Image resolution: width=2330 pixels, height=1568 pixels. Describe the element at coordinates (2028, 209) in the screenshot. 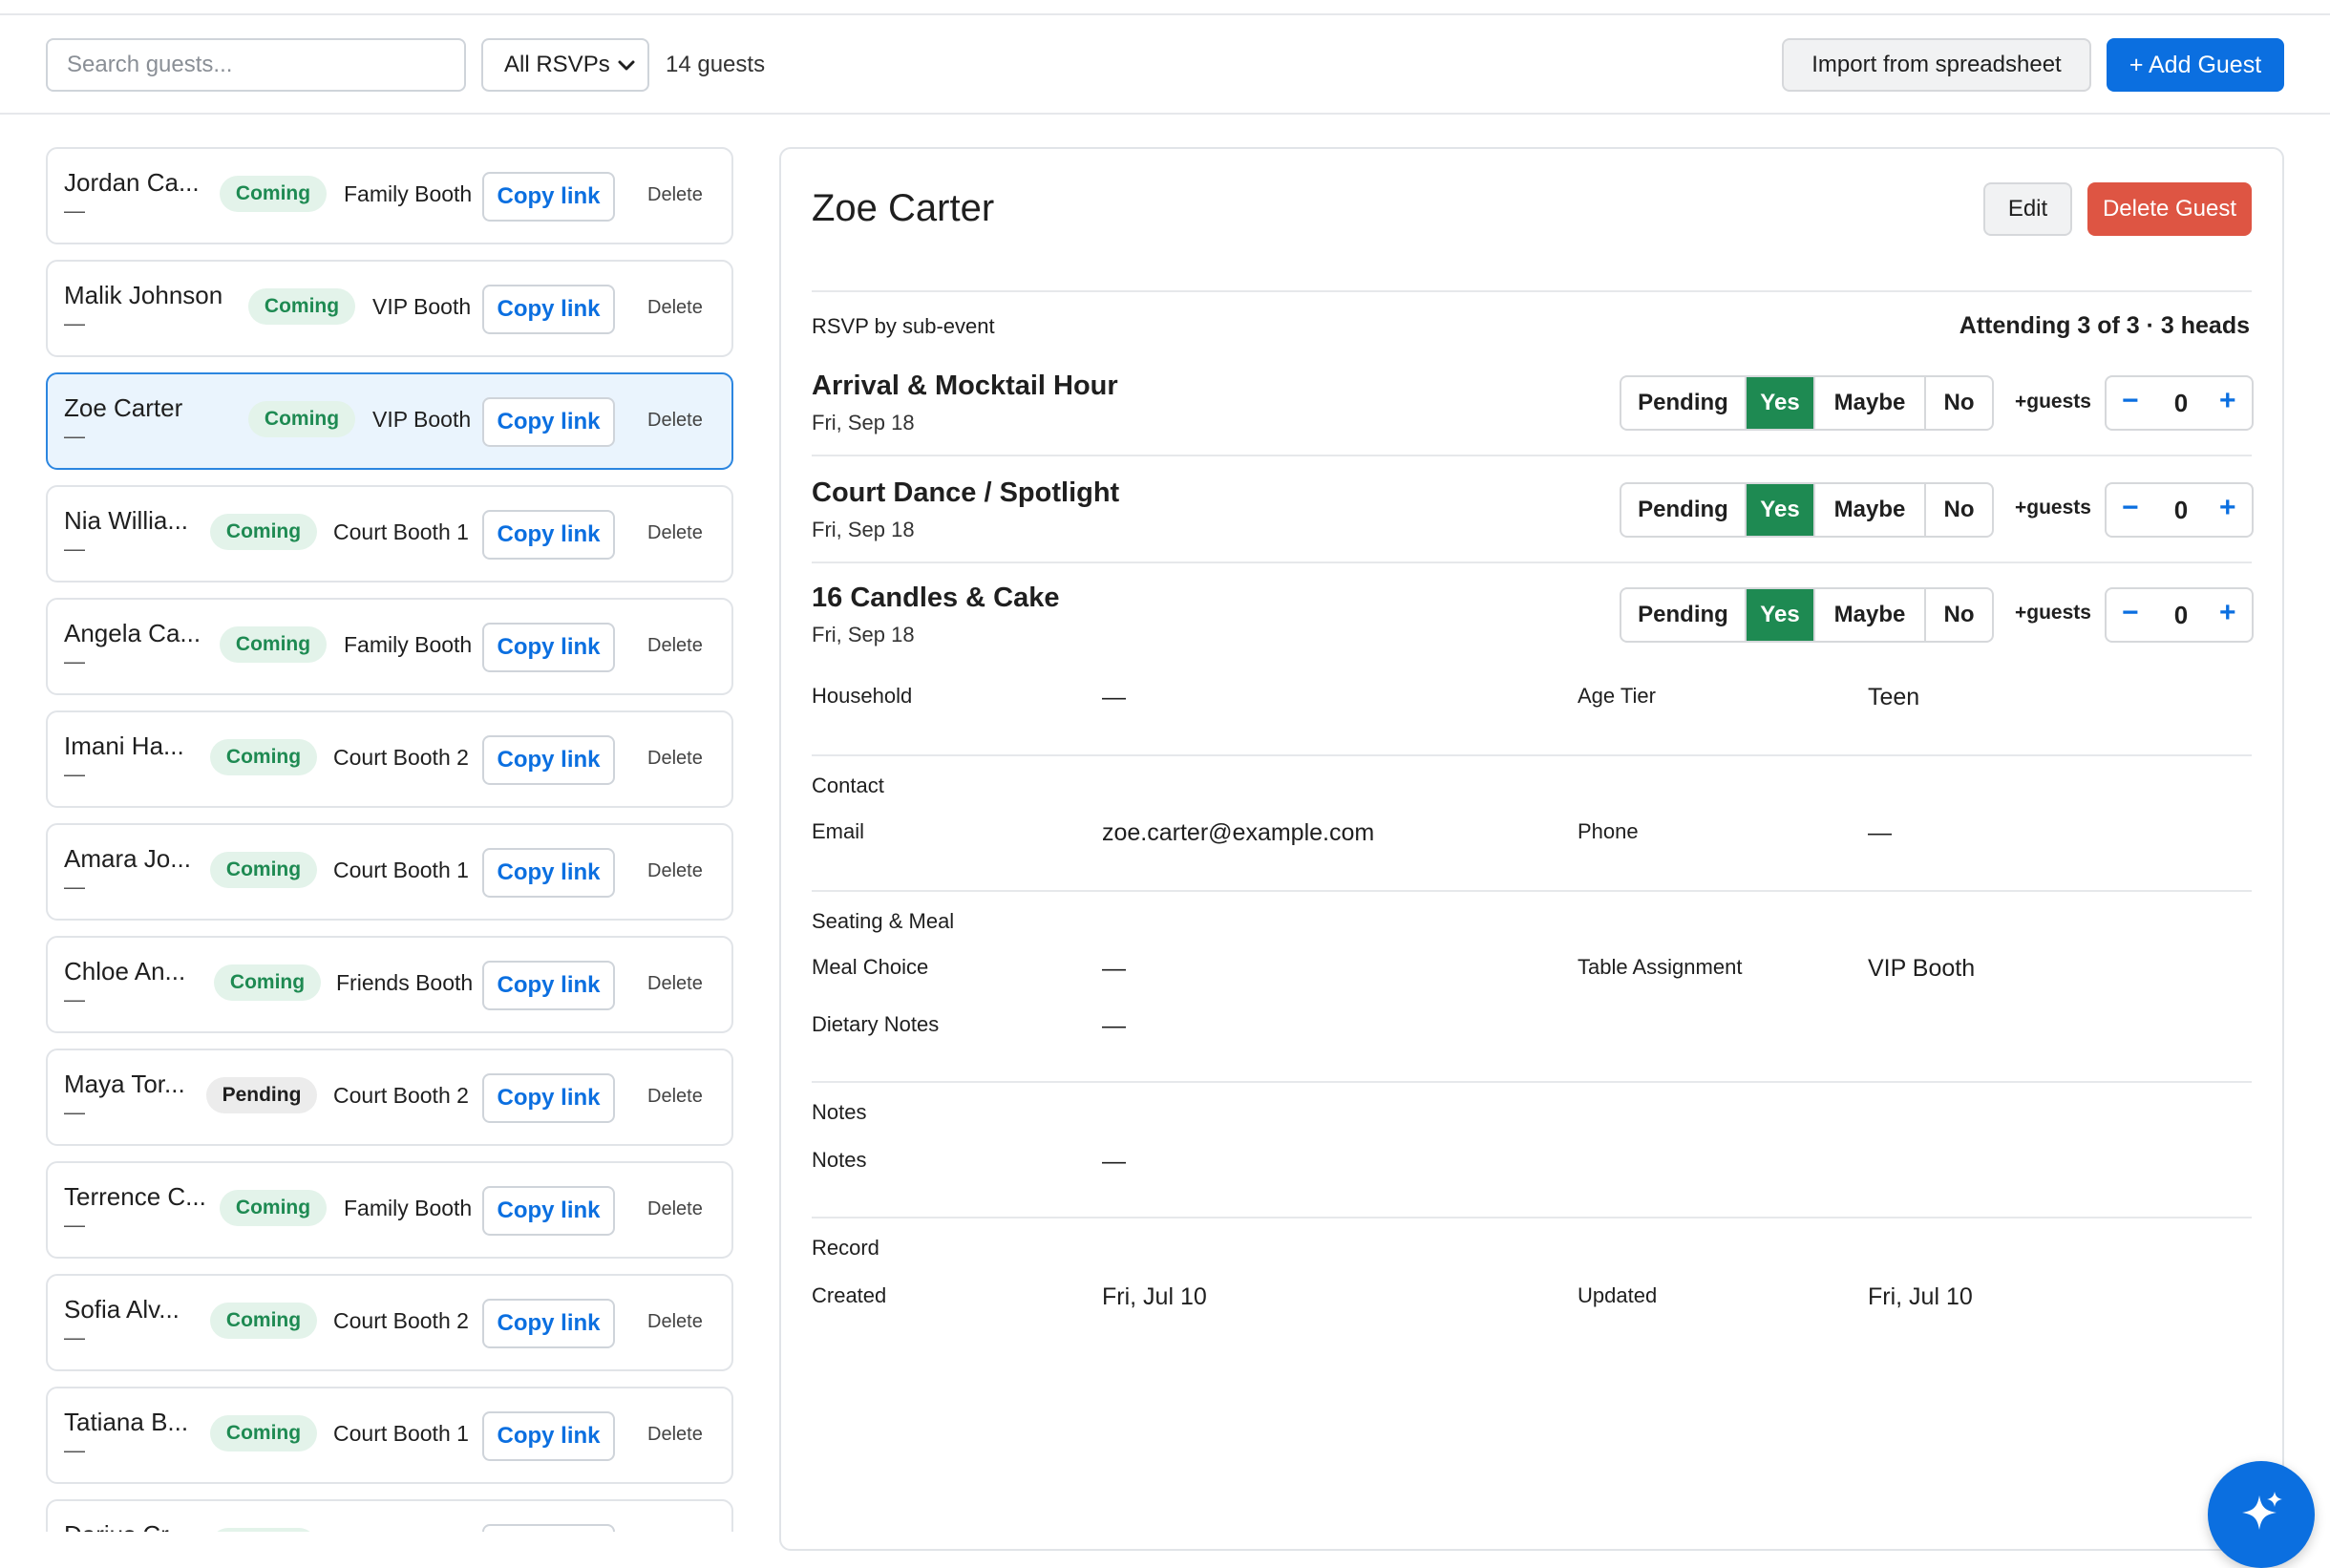

I see `edit-button: Edit` at that location.